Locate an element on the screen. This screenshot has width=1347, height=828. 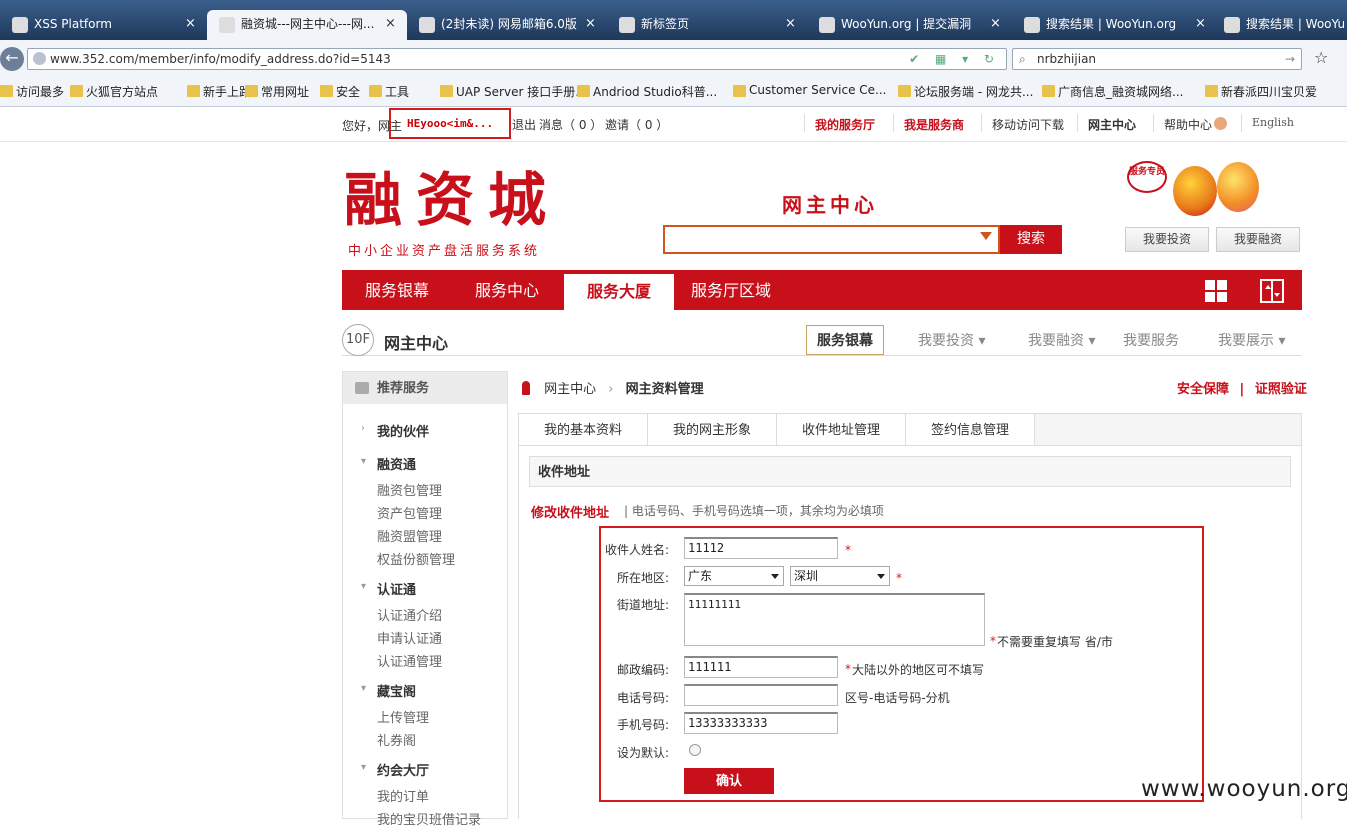
url-action-icons: ✔ ▦ ▾ ↻ is located at coordinates (954, 59).